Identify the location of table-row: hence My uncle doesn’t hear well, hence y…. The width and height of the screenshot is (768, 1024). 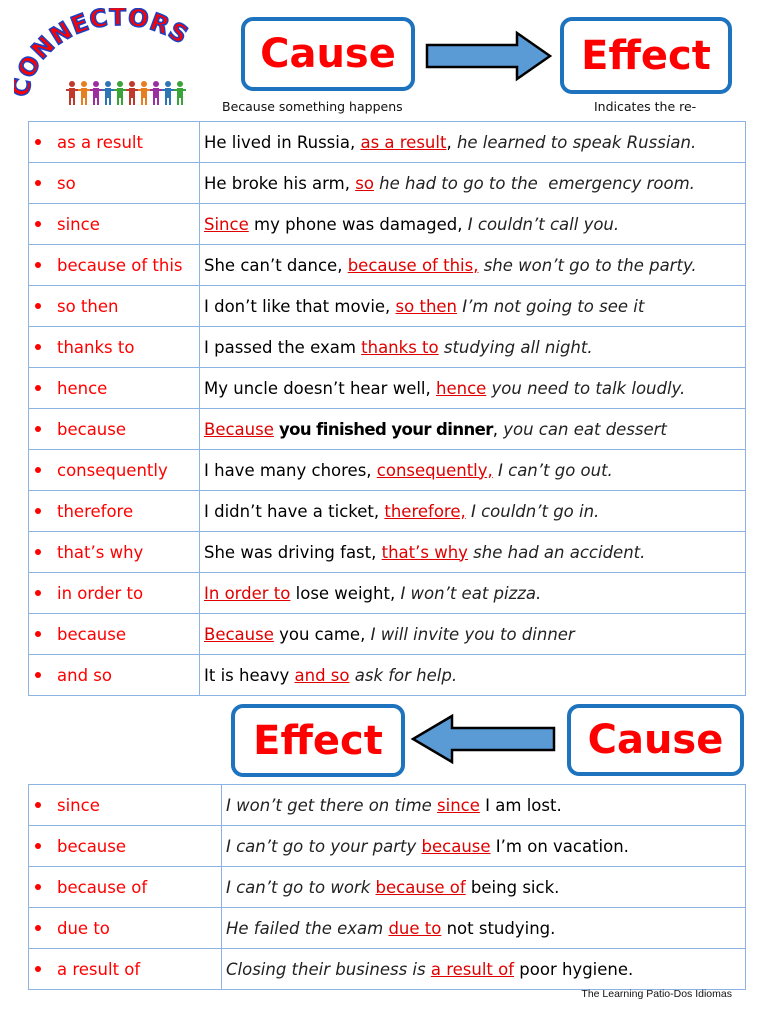
(387, 388).